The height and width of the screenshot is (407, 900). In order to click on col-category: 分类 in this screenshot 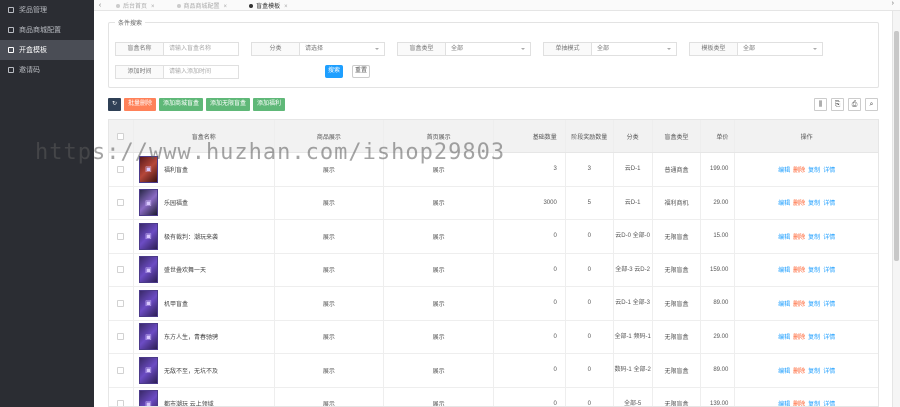, I will do `click(633, 136)`.